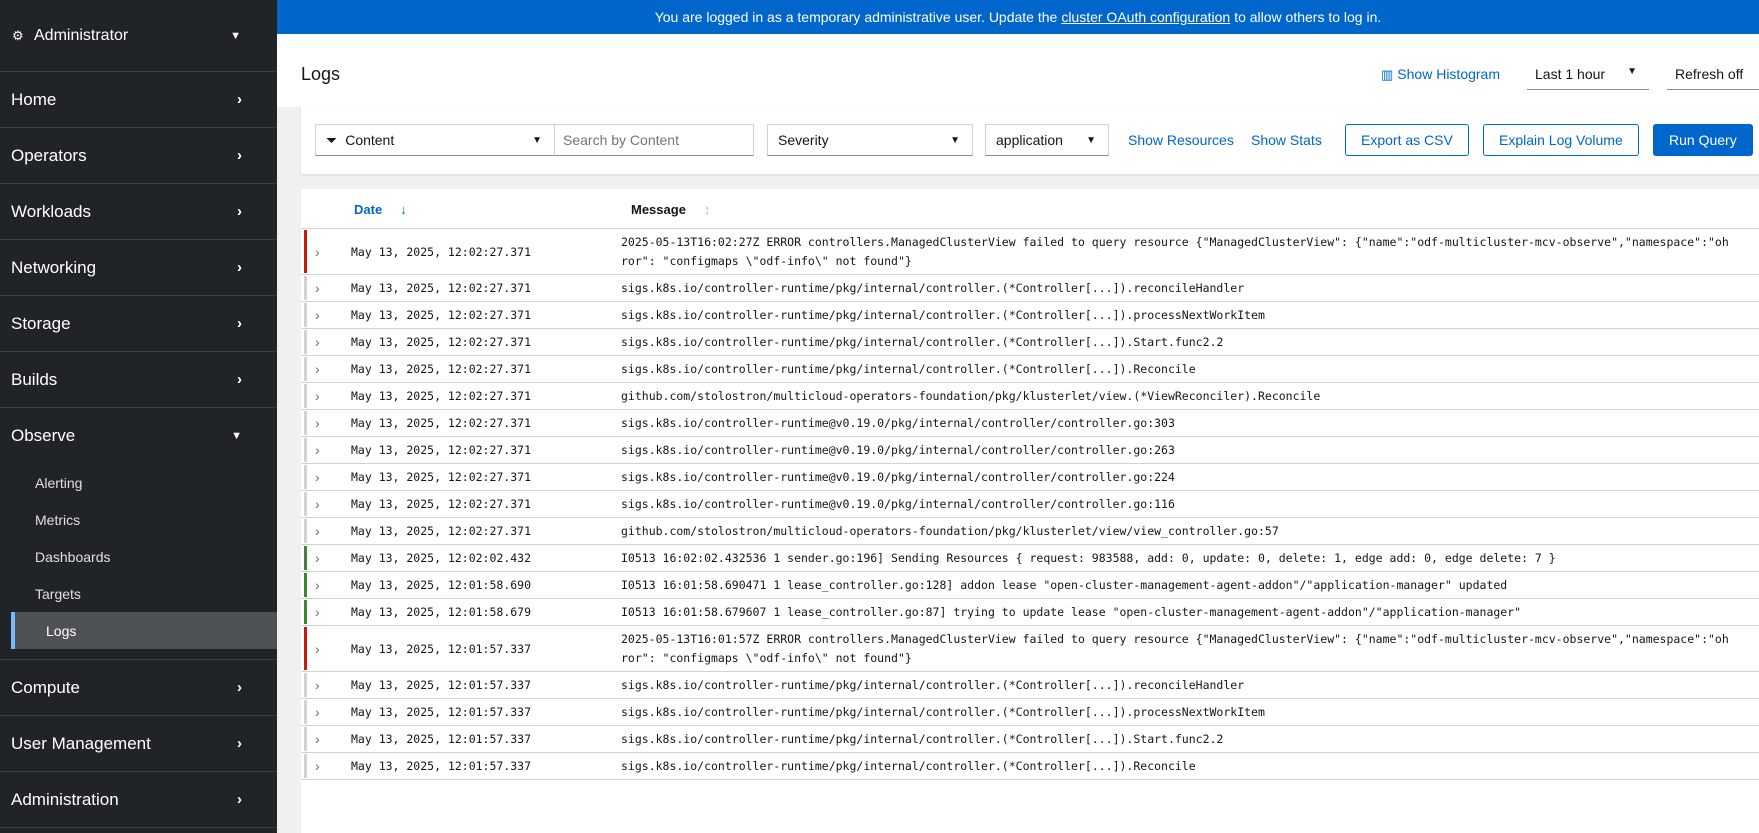 This screenshot has height=833, width=1759. Describe the element at coordinates (236, 436) in the screenshot. I see `chevron-down-icon: ▼` at that location.